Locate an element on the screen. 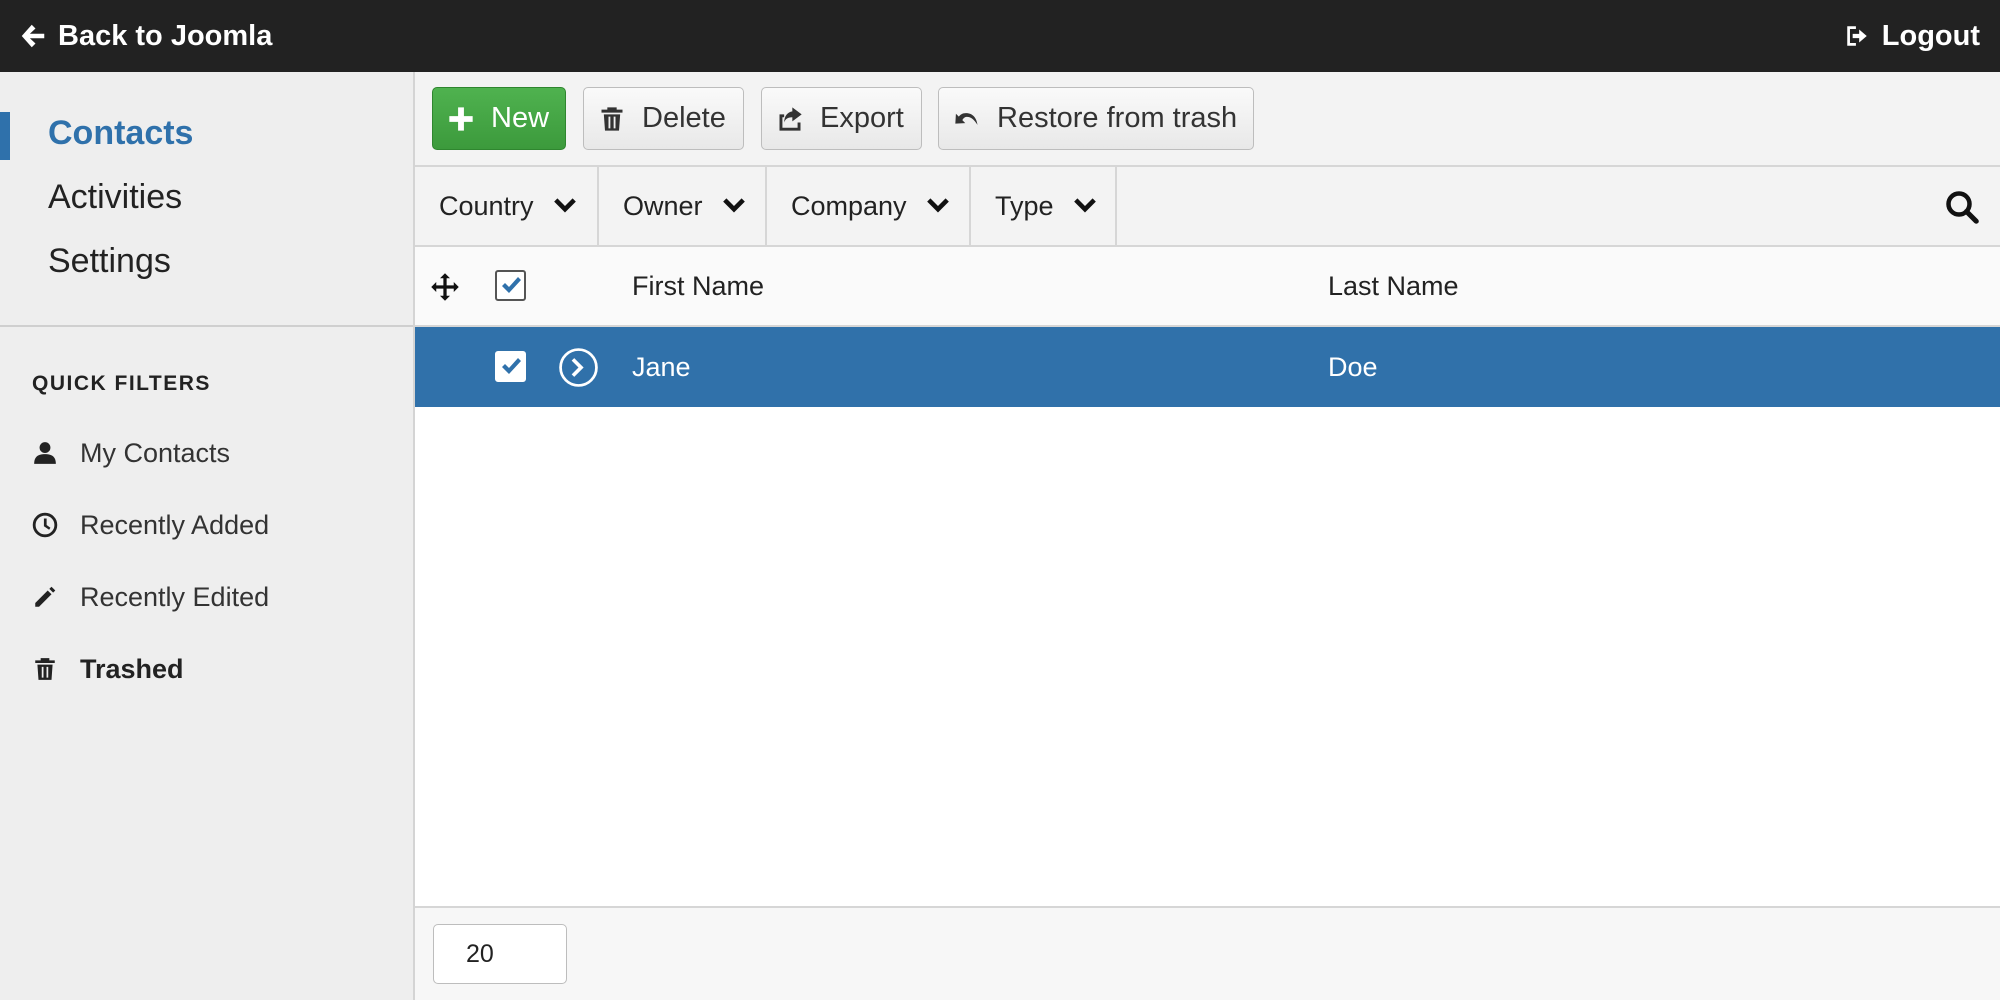 This screenshot has width=2000, height=1000. search-icon is located at coordinates (1962, 207).